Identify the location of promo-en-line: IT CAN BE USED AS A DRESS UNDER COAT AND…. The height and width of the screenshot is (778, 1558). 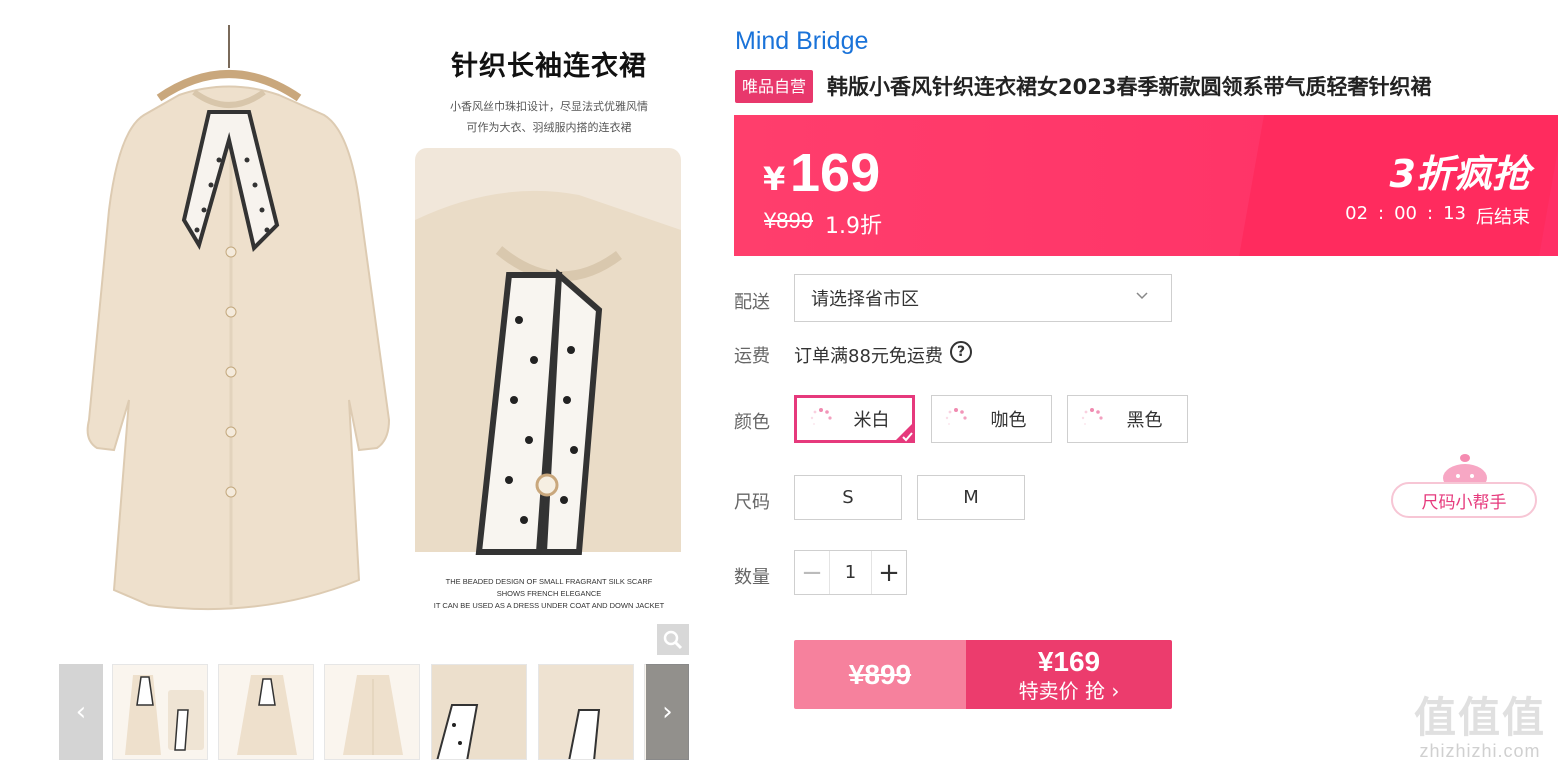
(549, 605).